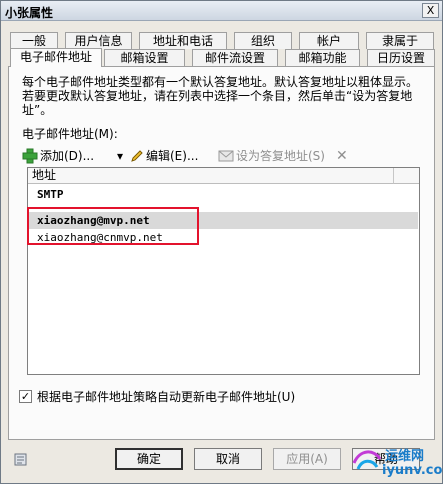 This screenshot has width=443, height=484. I want to click on tab-account: 帐户, so click(329, 40).